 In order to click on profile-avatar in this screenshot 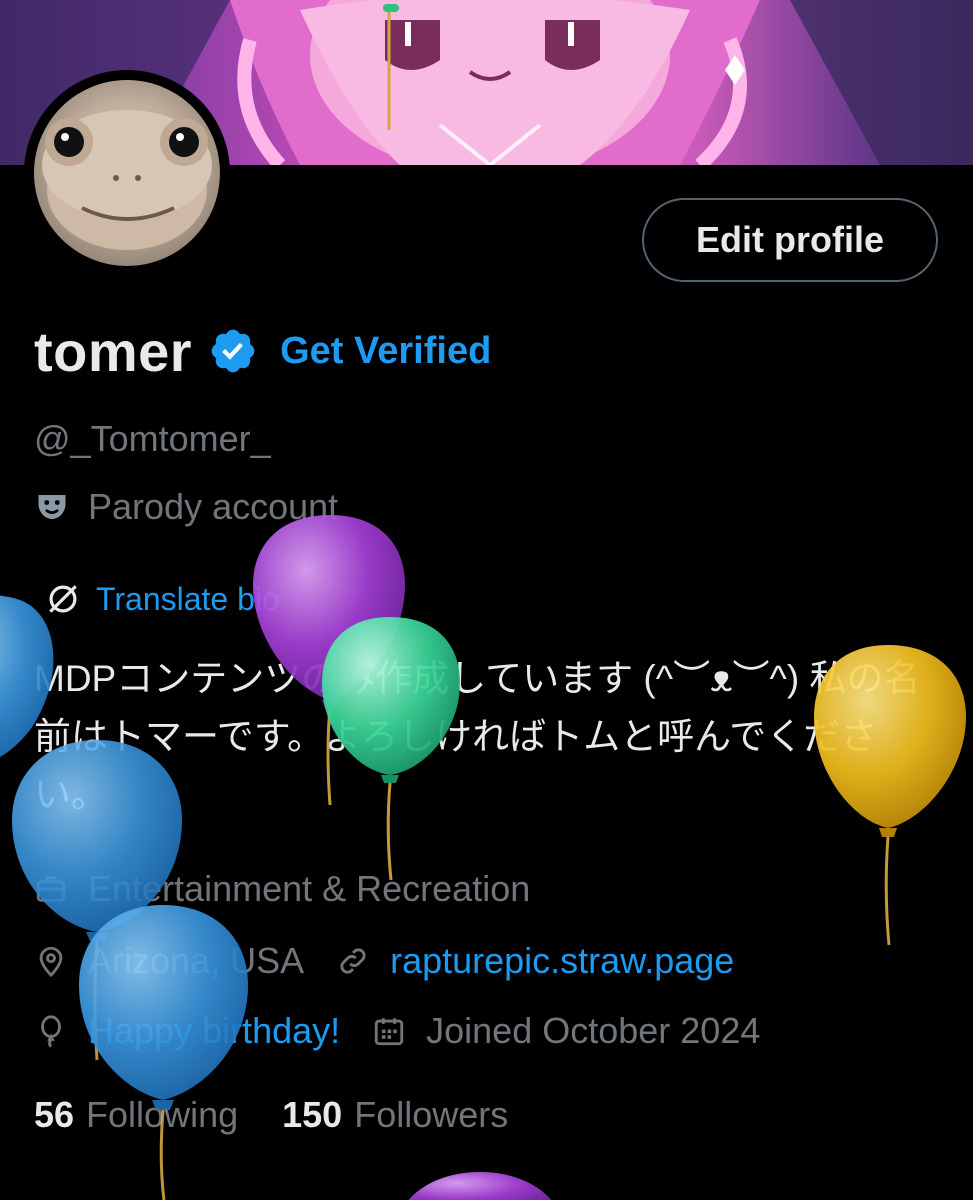, I will do `click(127, 173)`.